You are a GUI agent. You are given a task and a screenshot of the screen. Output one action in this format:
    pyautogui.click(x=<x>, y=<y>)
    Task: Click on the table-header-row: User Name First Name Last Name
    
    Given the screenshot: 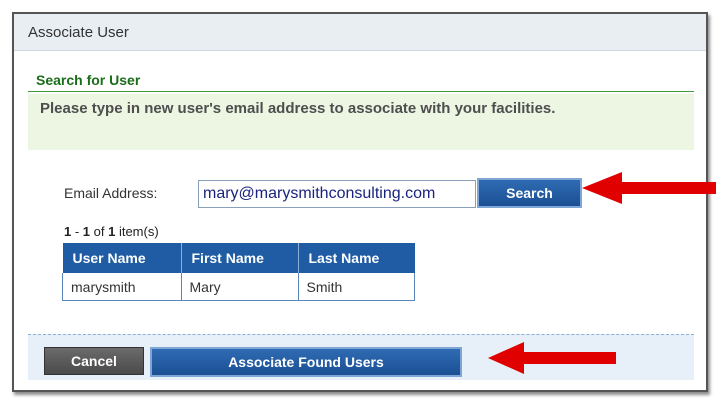 What is the action you would take?
    pyautogui.click(x=238, y=258)
    